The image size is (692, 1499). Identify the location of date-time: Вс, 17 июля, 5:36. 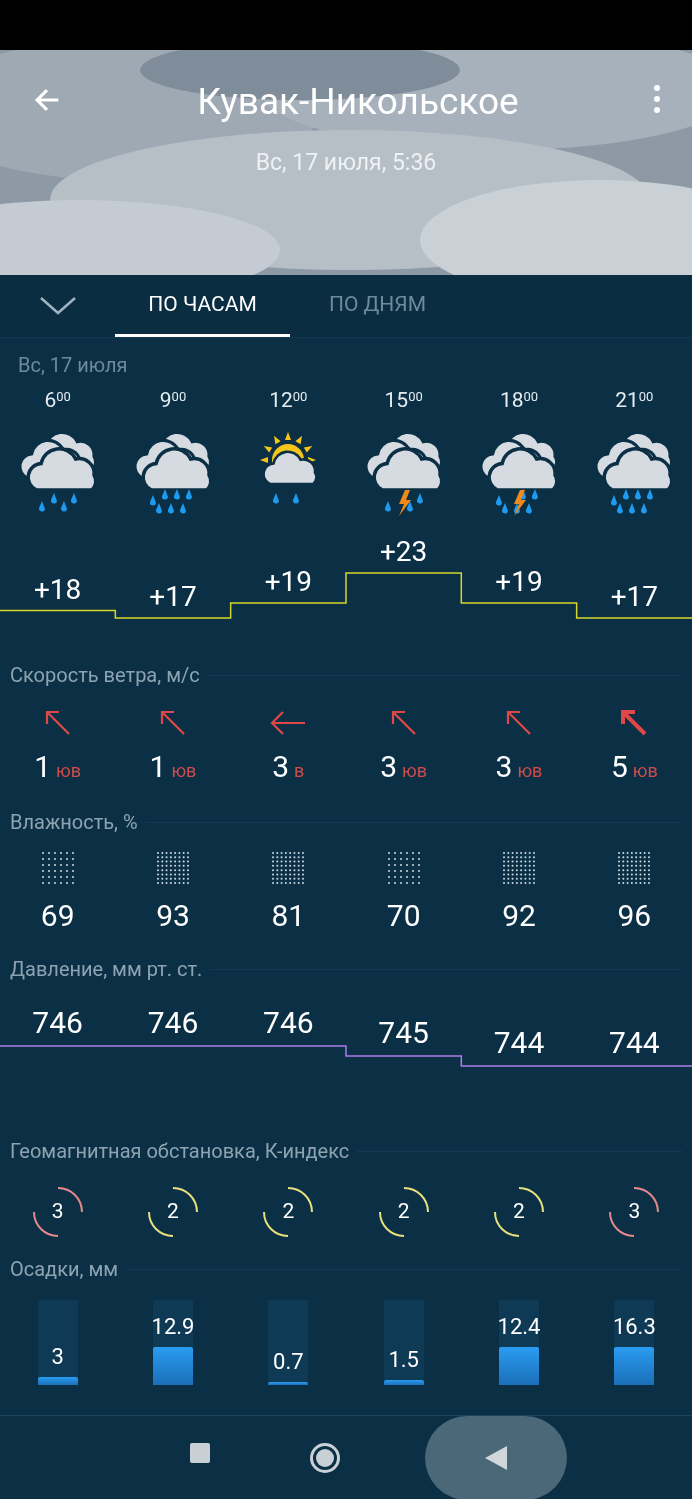
(346, 163).